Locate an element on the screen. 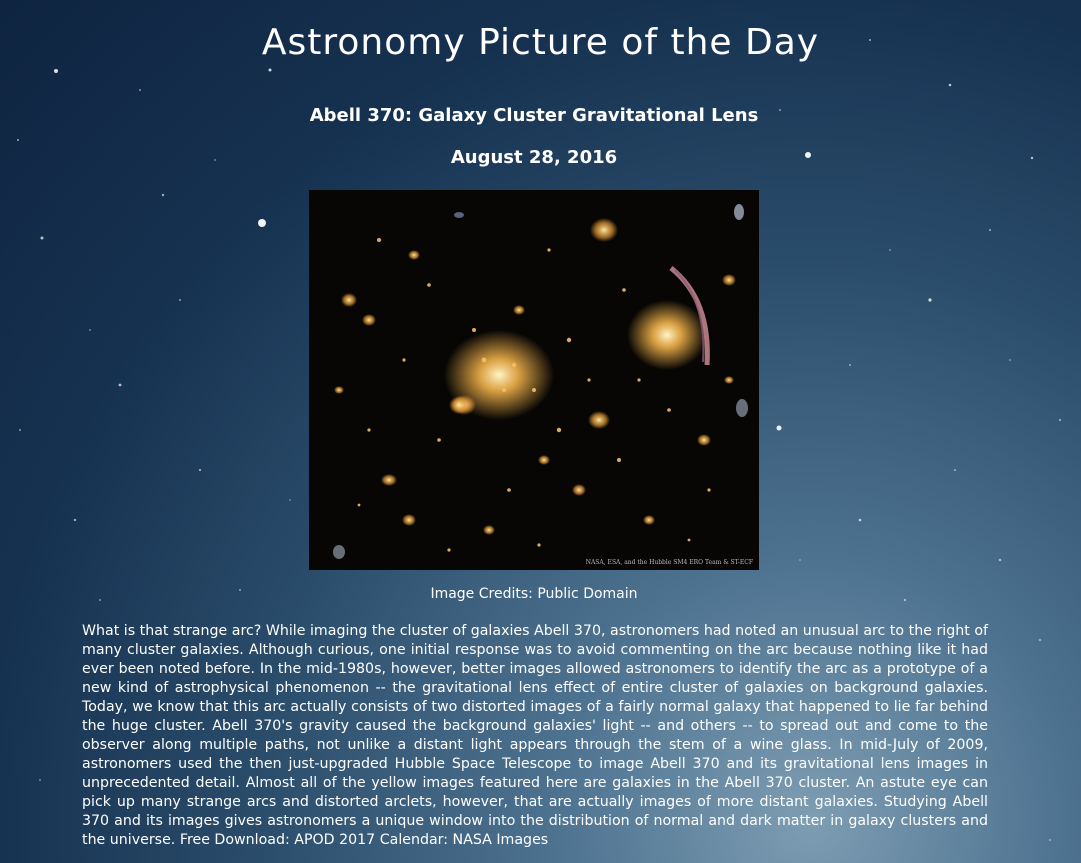 The width and height of the screenshot is (1081, 863). picture-date: August 28, 2016 is located at coordinates (534, 157).